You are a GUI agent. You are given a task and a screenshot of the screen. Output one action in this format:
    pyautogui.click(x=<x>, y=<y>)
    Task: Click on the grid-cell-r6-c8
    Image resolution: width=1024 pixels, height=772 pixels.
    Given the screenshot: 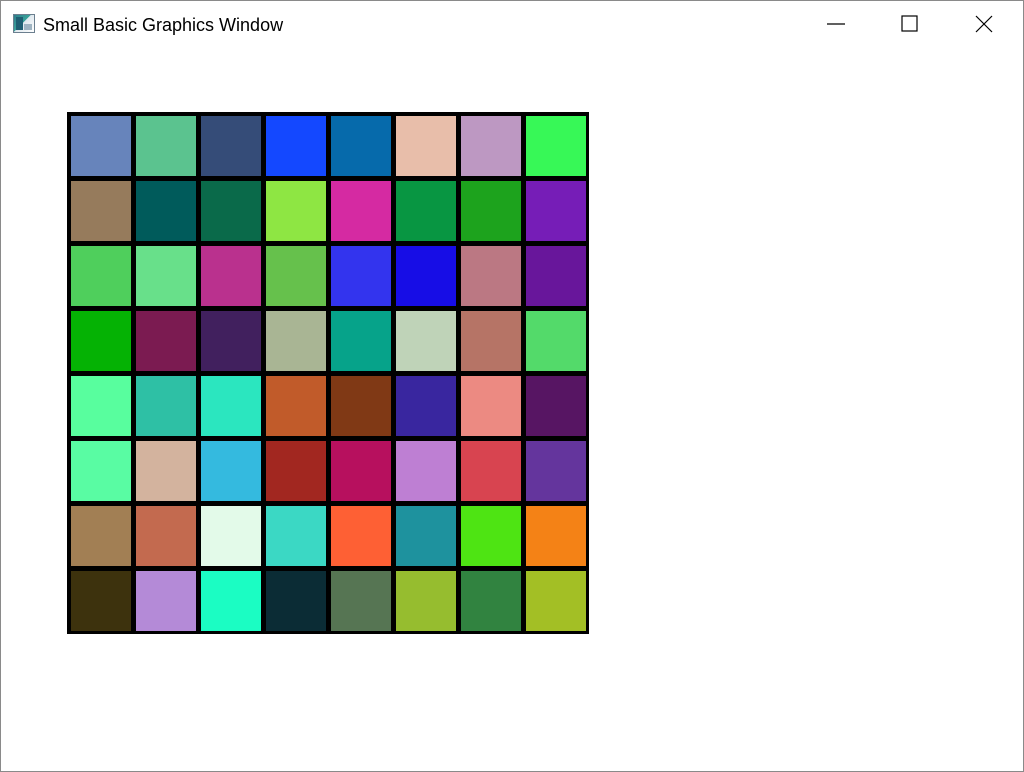 What is the action you would take?
    pyautogui.click(x=556, y=471)
    